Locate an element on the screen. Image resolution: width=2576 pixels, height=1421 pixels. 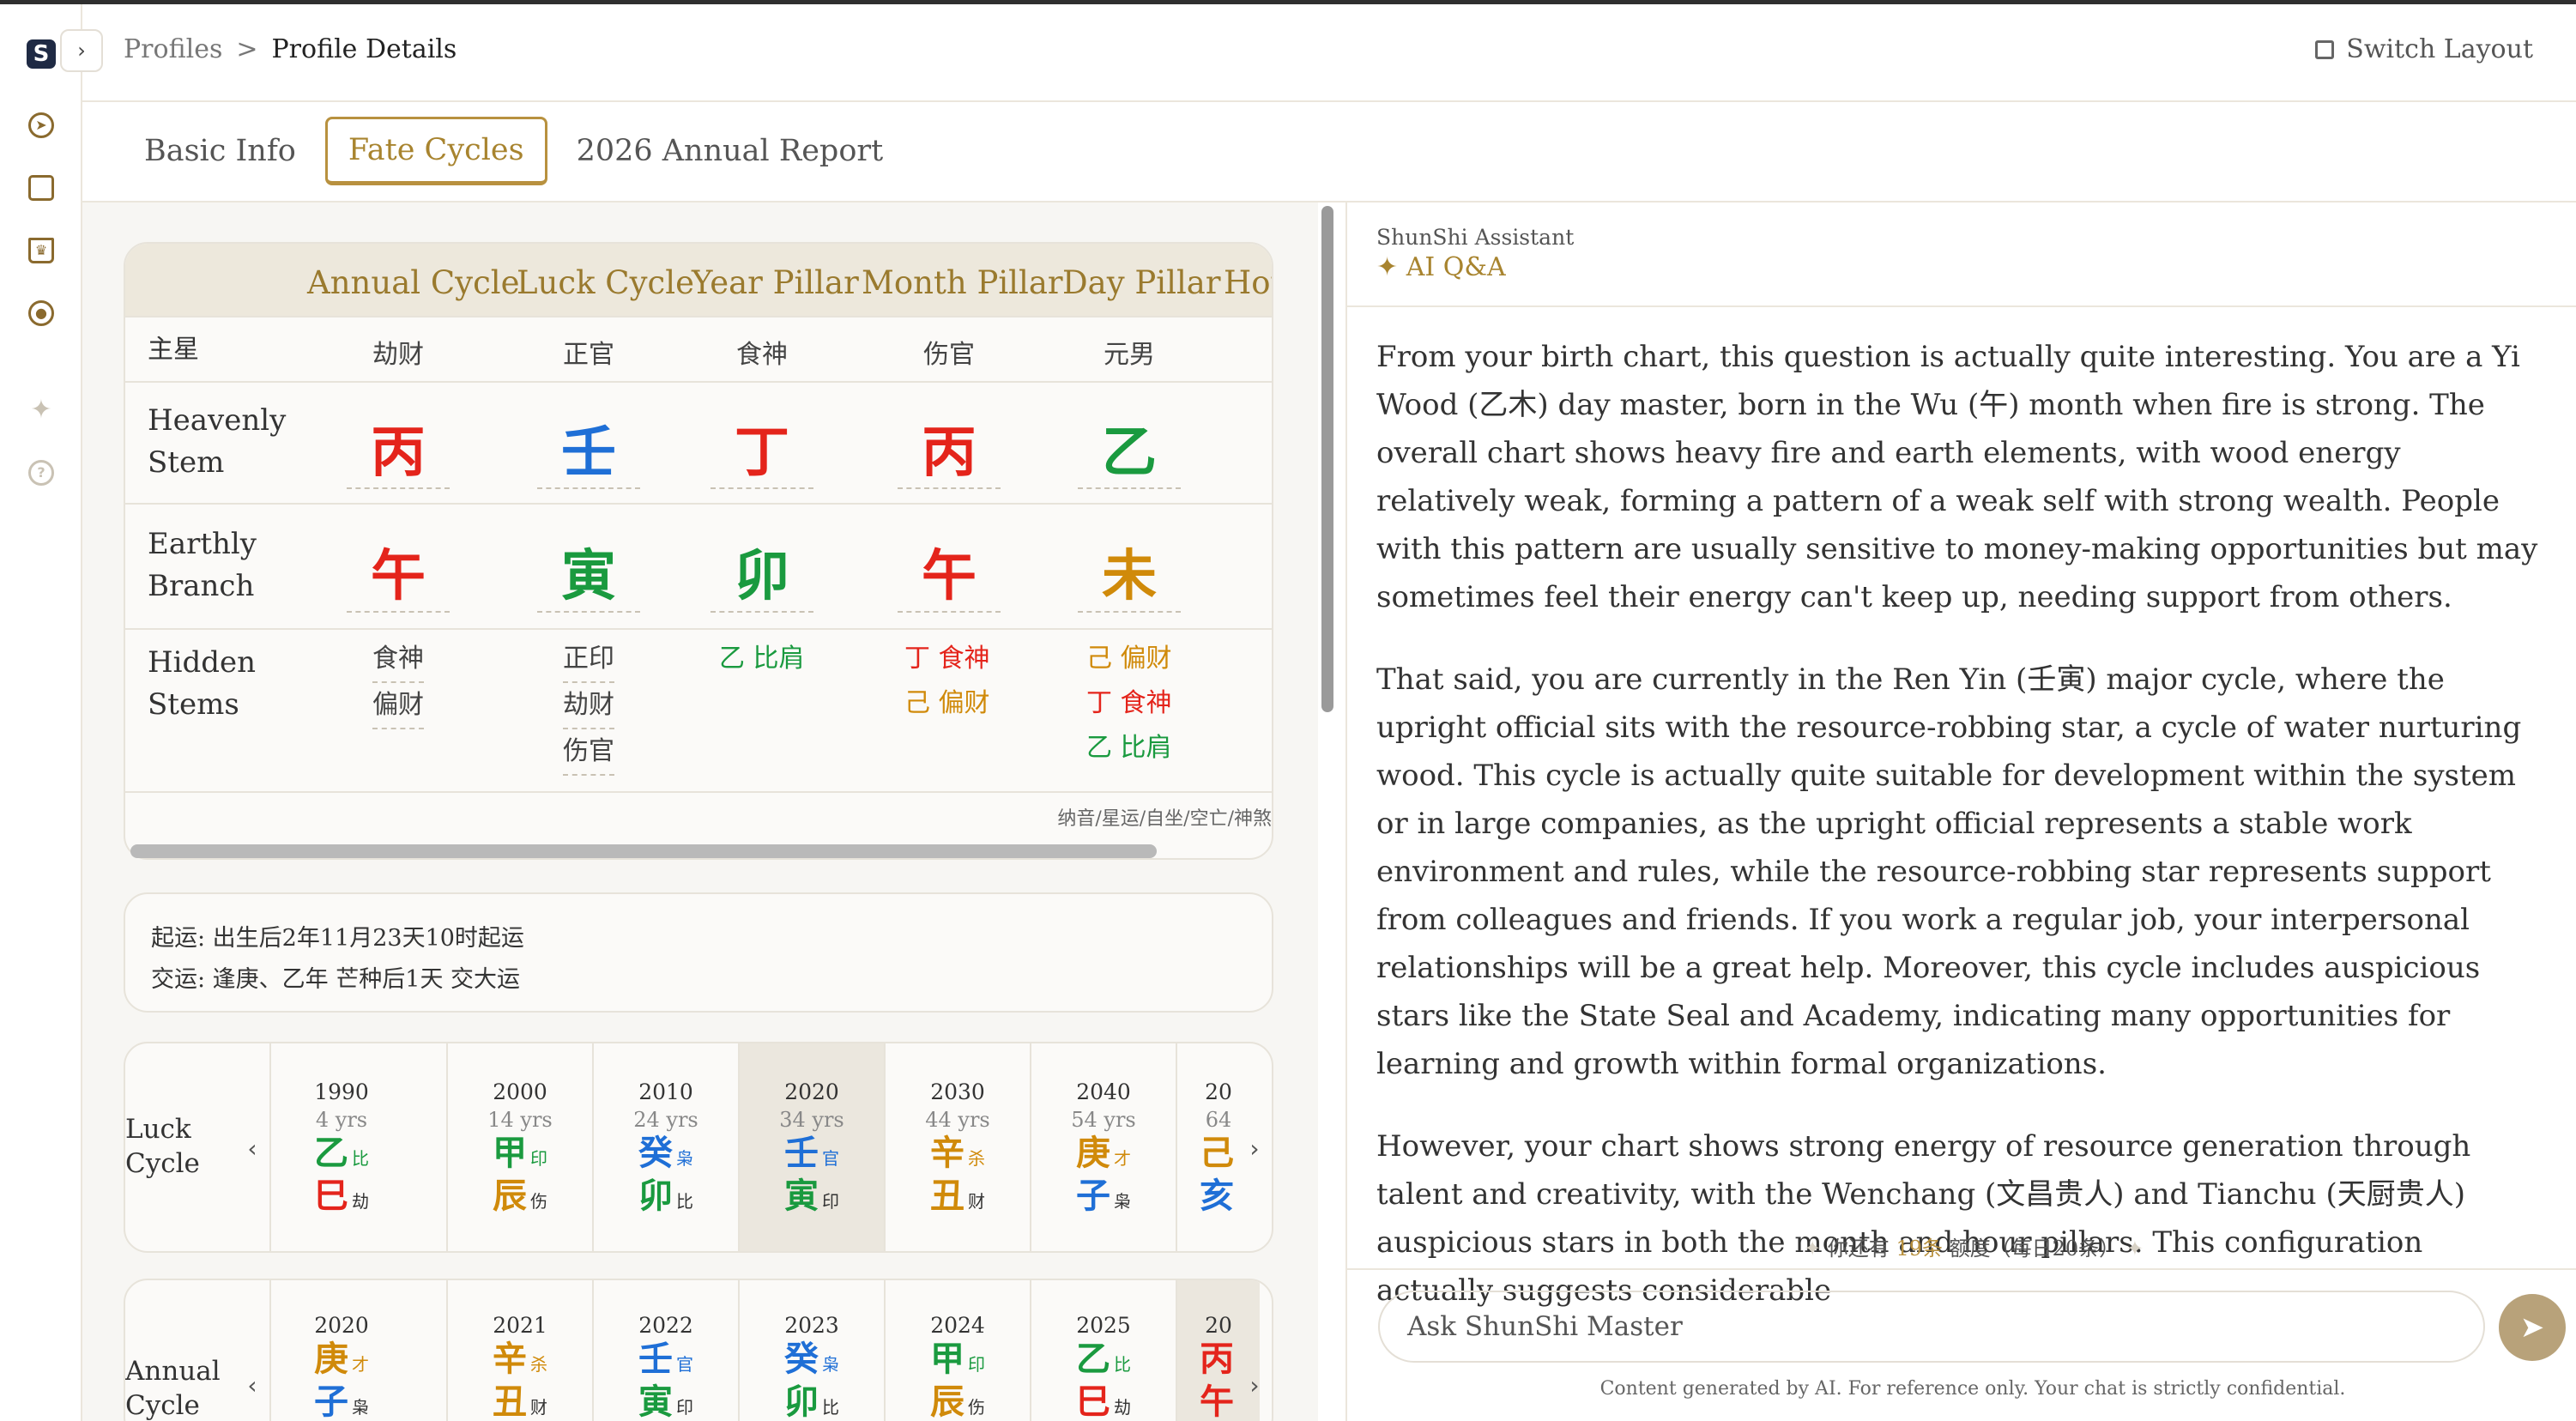
annual-cycle-column: 2023 癸枭卯比 is located at coordinates (811, 1351).